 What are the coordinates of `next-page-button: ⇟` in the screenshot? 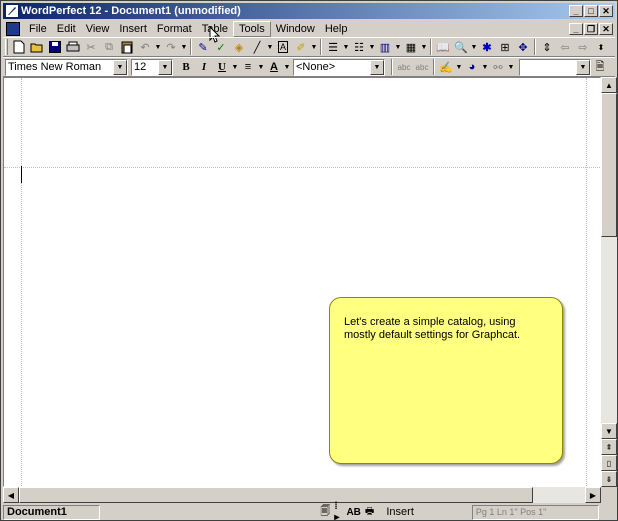 It's located at (609, 479).